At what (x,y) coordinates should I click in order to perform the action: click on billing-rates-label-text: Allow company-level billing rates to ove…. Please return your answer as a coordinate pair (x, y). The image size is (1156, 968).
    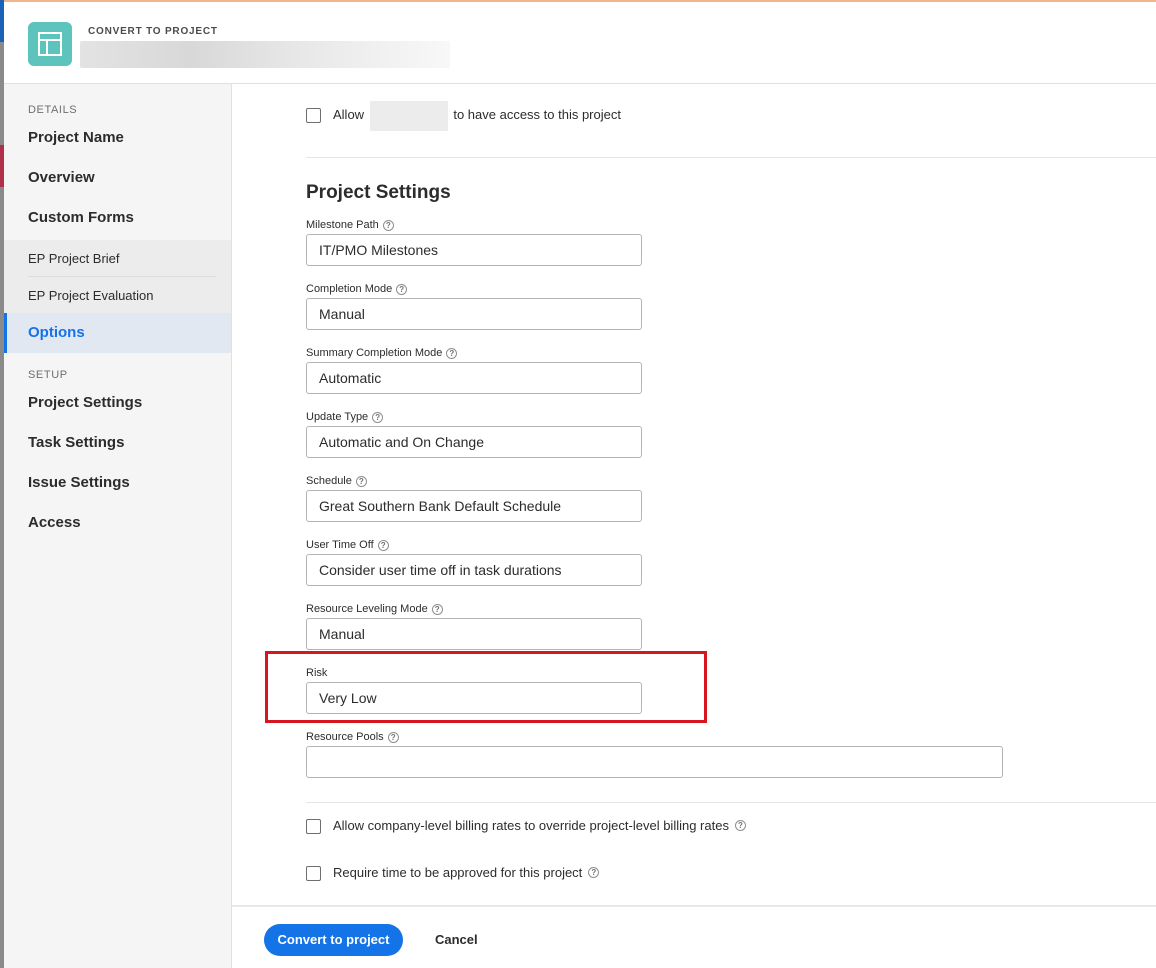
    Looking at the image, I should click on (531, 825).